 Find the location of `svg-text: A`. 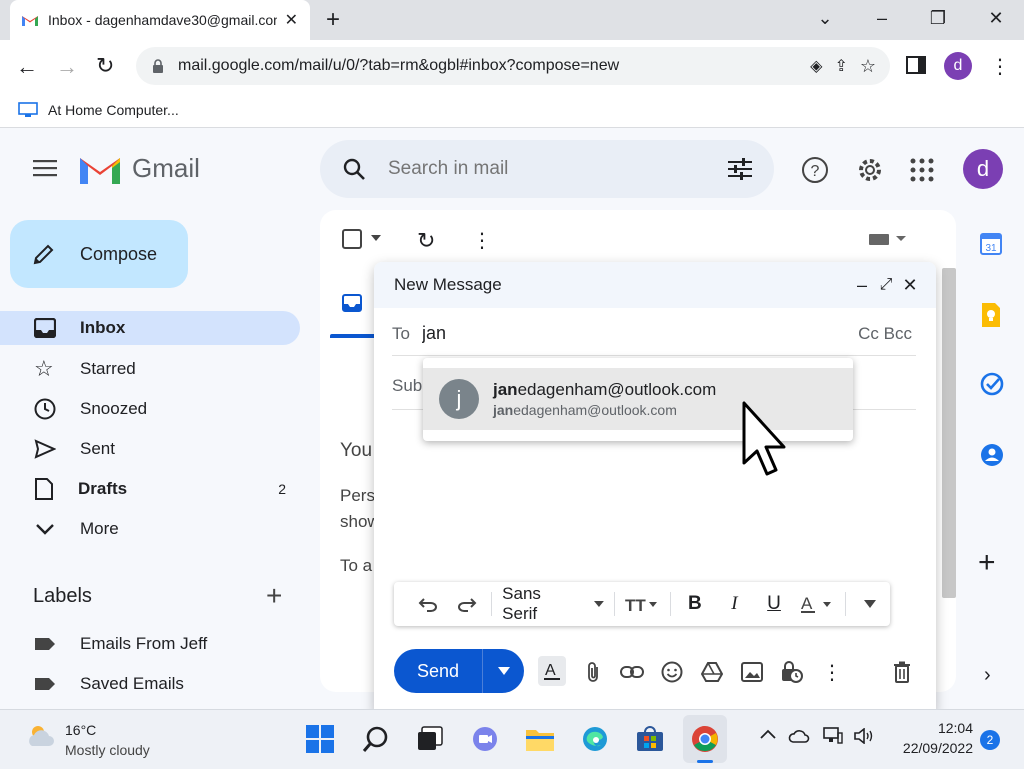

svg-text: A is located at coordinates (550, 670).